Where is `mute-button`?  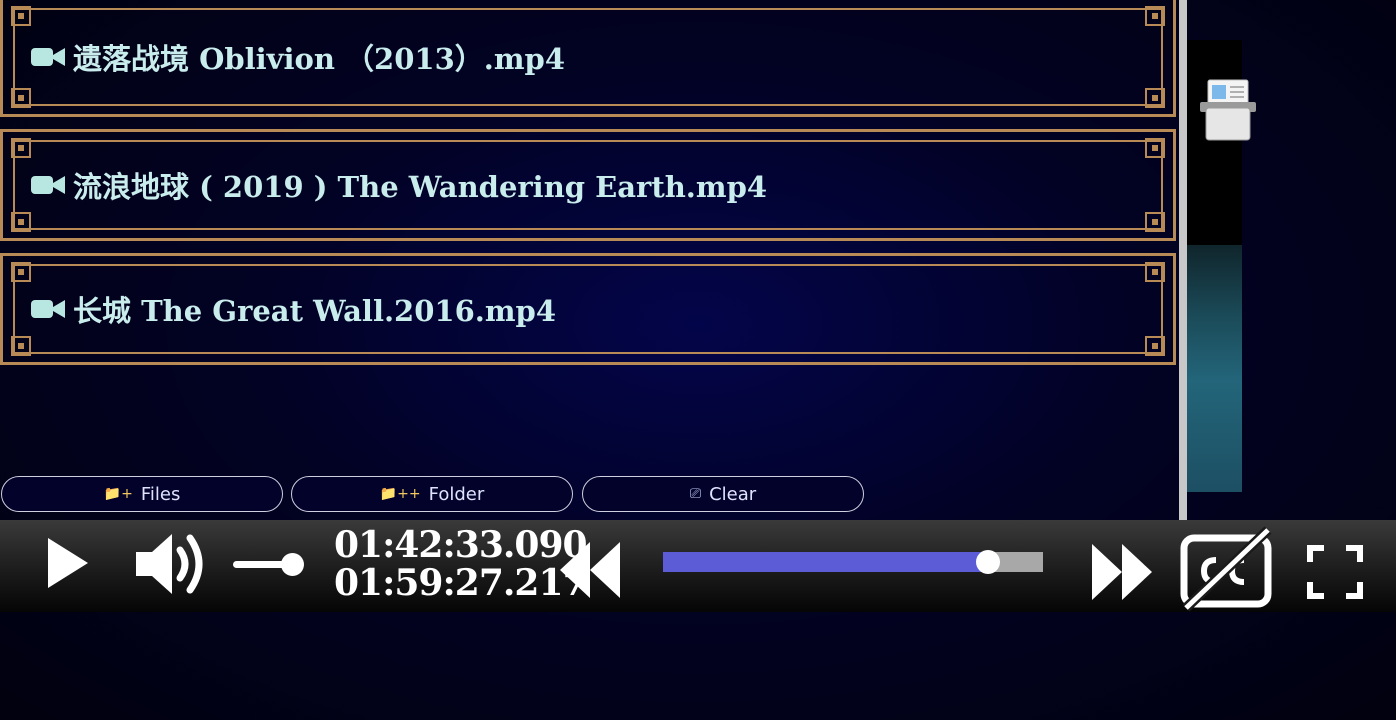
mute-button is located at coordinates (170, 566).